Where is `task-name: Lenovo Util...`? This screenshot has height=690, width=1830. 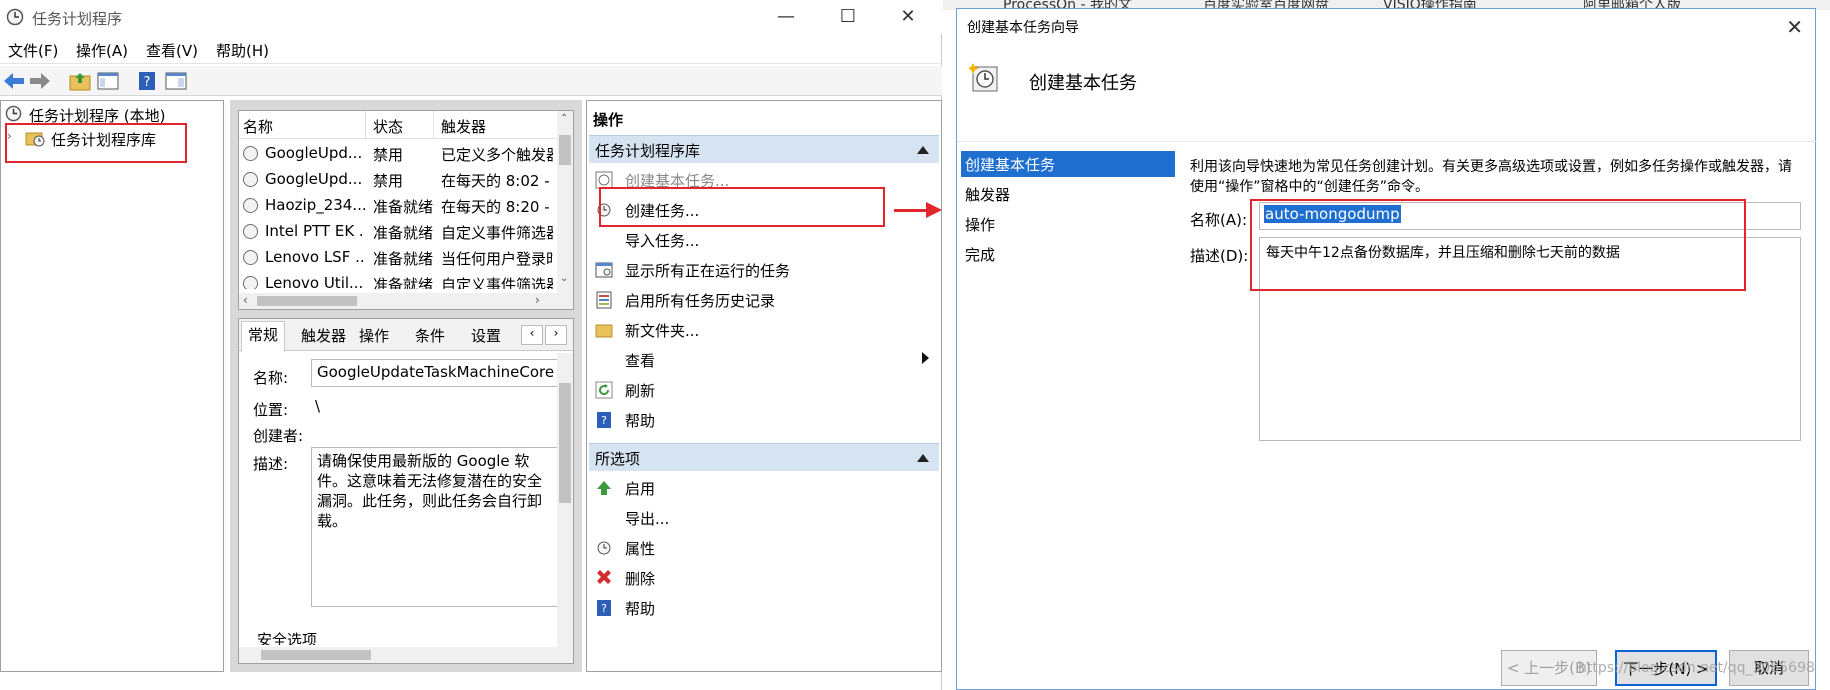
task-name: Lenovo Util... is located at coordinates (314, 281).